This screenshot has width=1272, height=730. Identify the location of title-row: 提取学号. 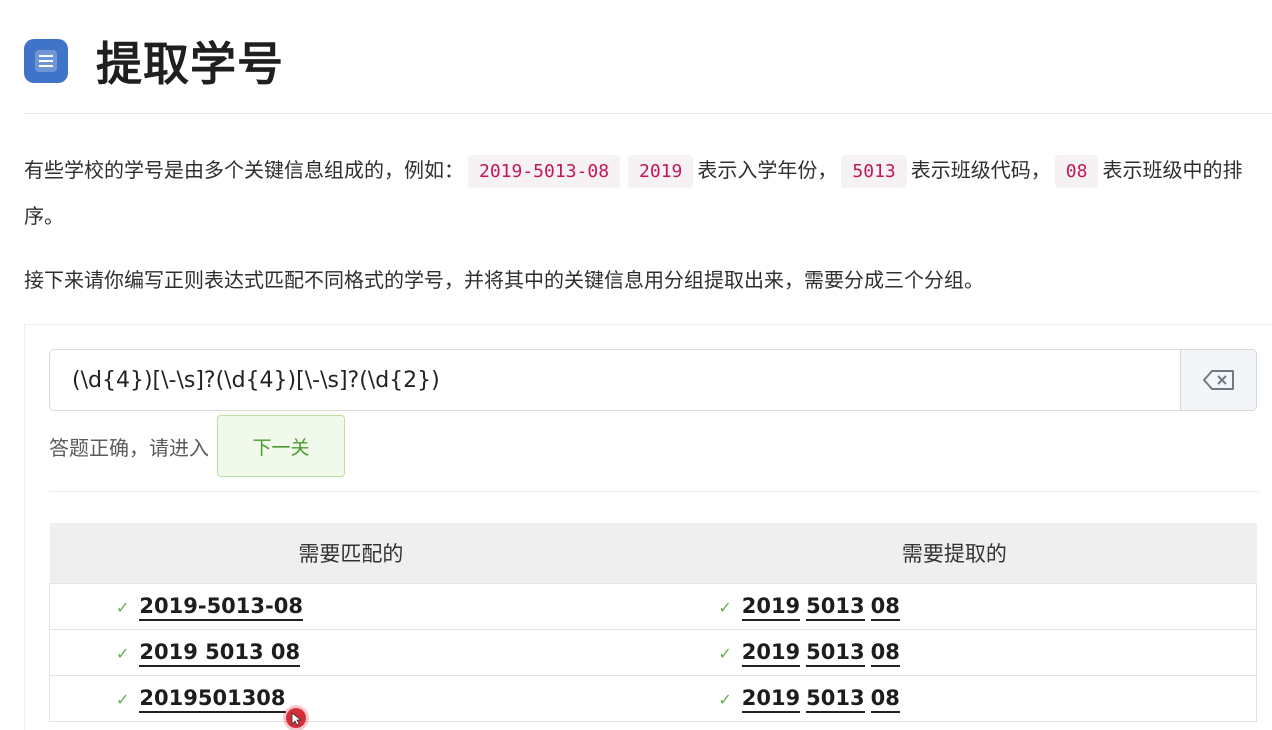
(154, 61).